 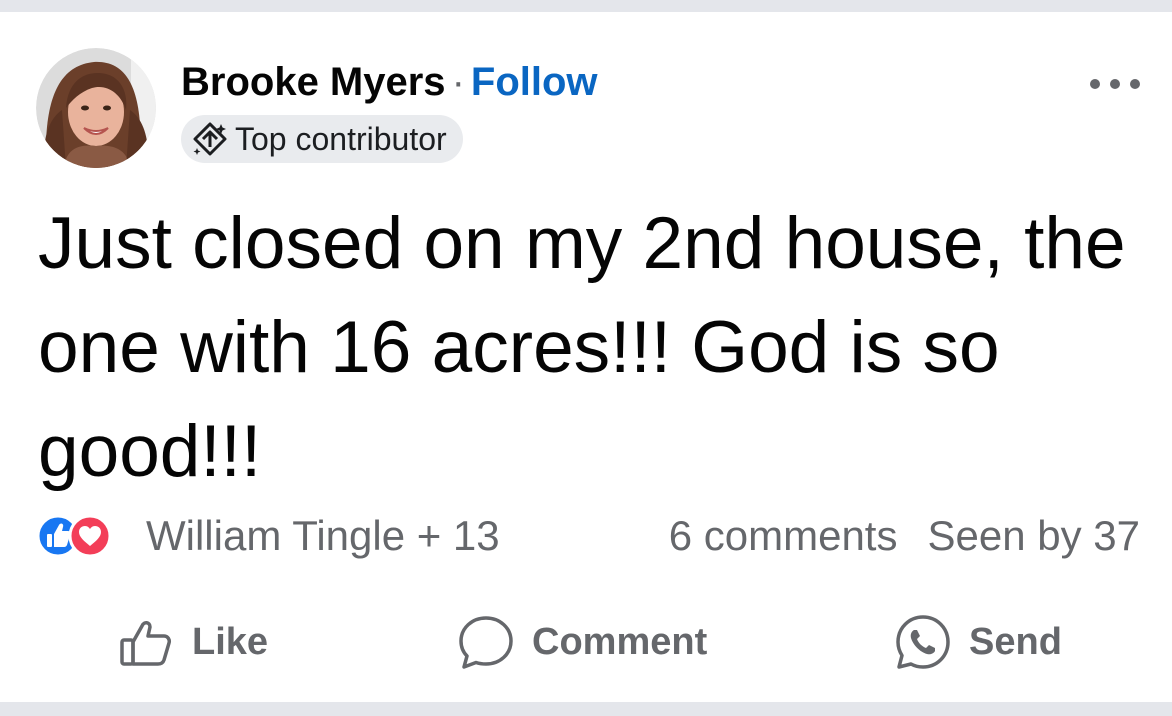 I want to click on profile-photo, so click(x=96, y=108).